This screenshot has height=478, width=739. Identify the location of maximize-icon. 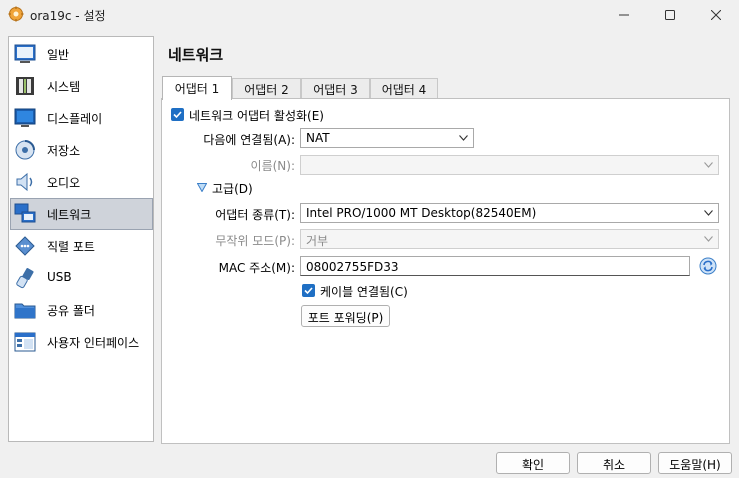
(670, 15).